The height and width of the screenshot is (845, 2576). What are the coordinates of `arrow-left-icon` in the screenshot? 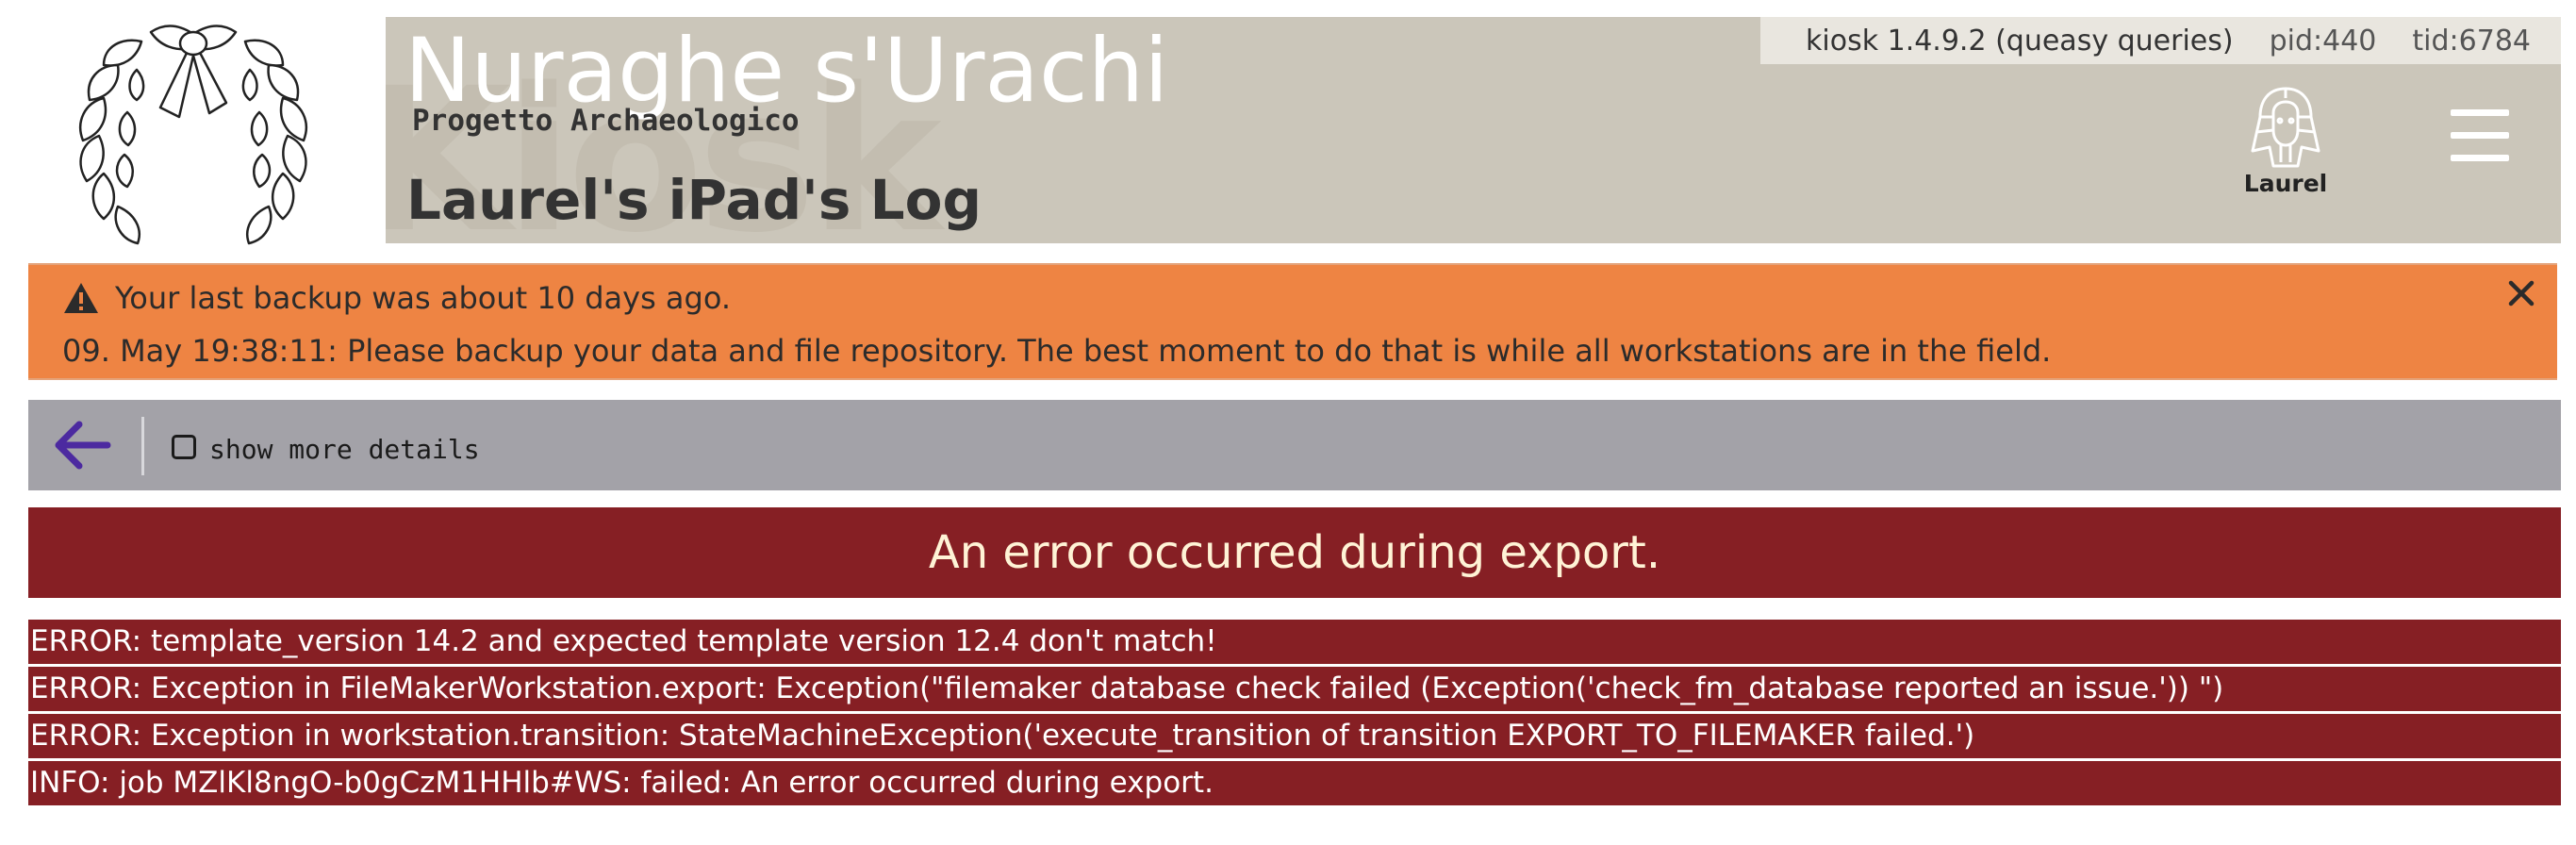 It's located at (81, 445).